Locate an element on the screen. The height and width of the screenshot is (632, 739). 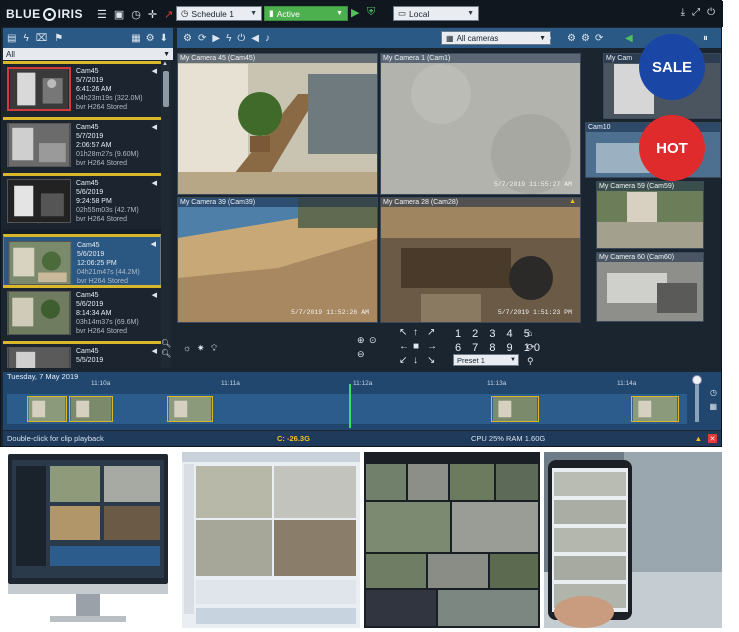
download-arrow-icon: ⬇ is located at coordinates (164, 38).